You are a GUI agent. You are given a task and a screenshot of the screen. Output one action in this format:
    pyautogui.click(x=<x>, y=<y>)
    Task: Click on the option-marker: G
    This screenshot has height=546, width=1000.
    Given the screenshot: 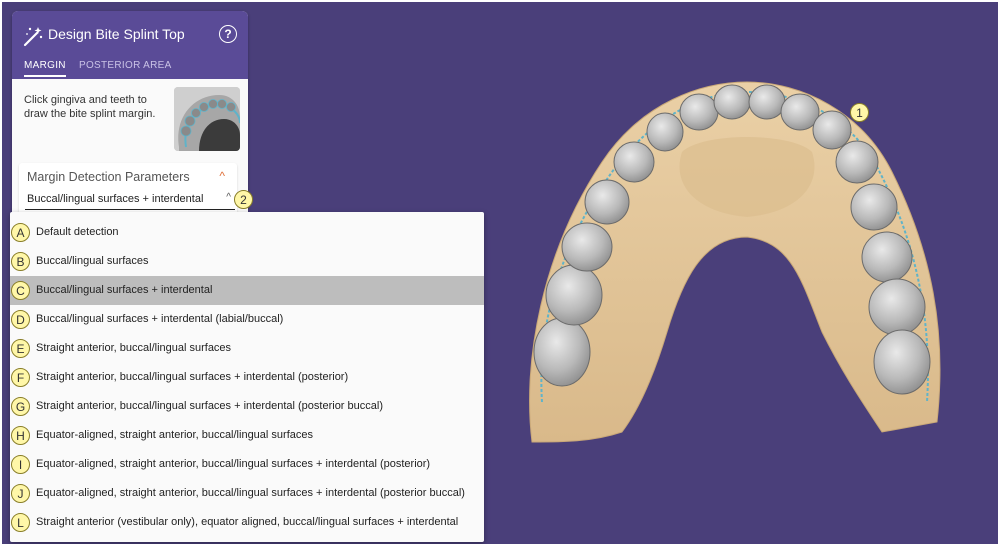 What is the action you would take?
    pyautogui.click(x=20, y=406)
    